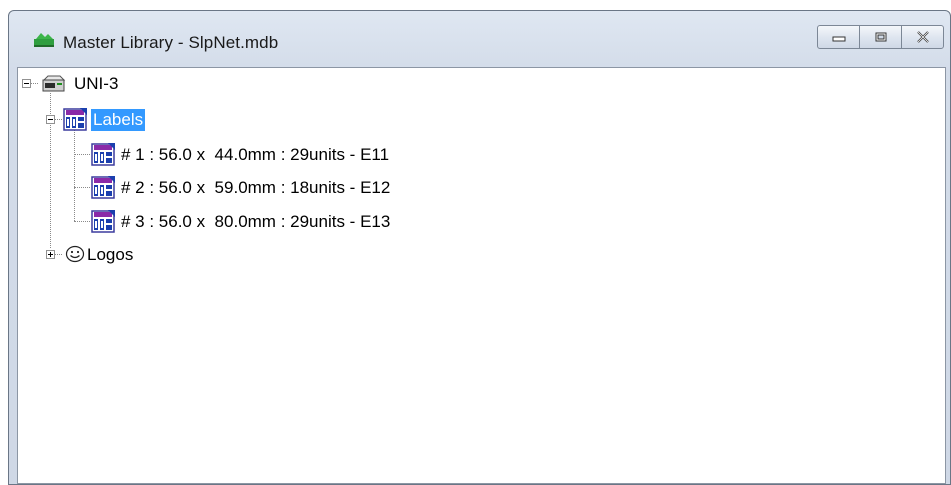 The width and height of the screenshot is (951, 485). Describe the element at coordinates (479, 39) in the screenshot. I see `title-bar: Master Library - SlpNet.mdb` at that location.